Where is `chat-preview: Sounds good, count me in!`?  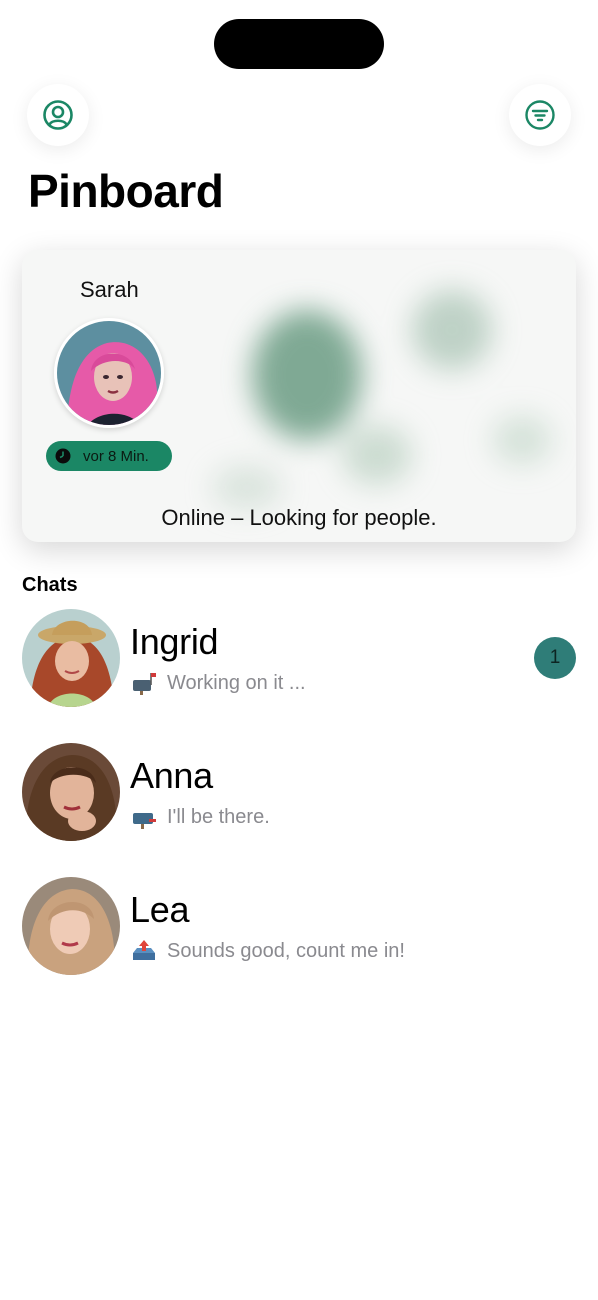
chat-preview: Sounds good, count me in! is located at coordinates (268, 951).